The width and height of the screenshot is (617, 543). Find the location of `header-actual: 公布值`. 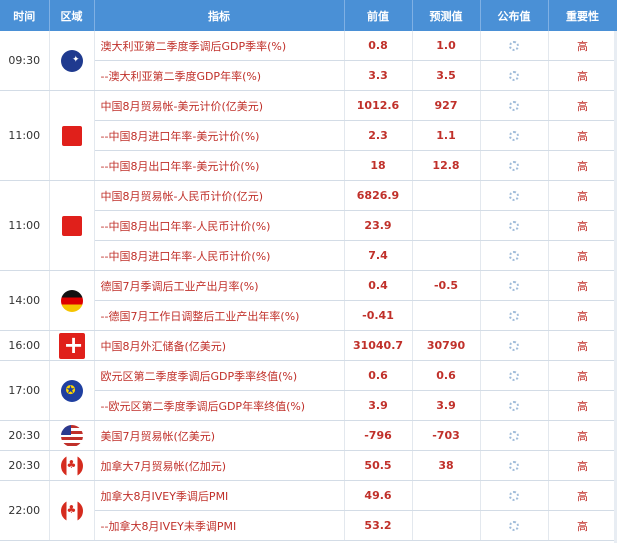

header-actual: 公布值 is located at coordinates (514, 15).